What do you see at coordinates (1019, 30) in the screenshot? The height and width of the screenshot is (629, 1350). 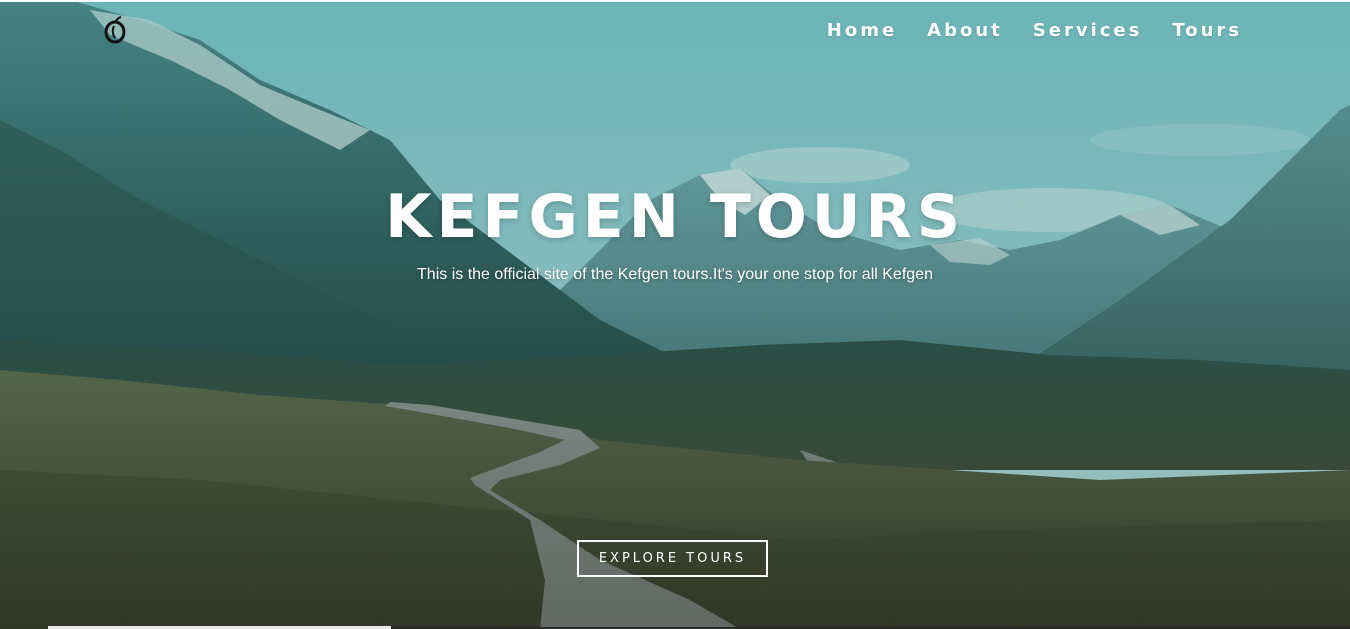 I see `main-nav: Home About Services Tours` at bounding box center [1019, 30].